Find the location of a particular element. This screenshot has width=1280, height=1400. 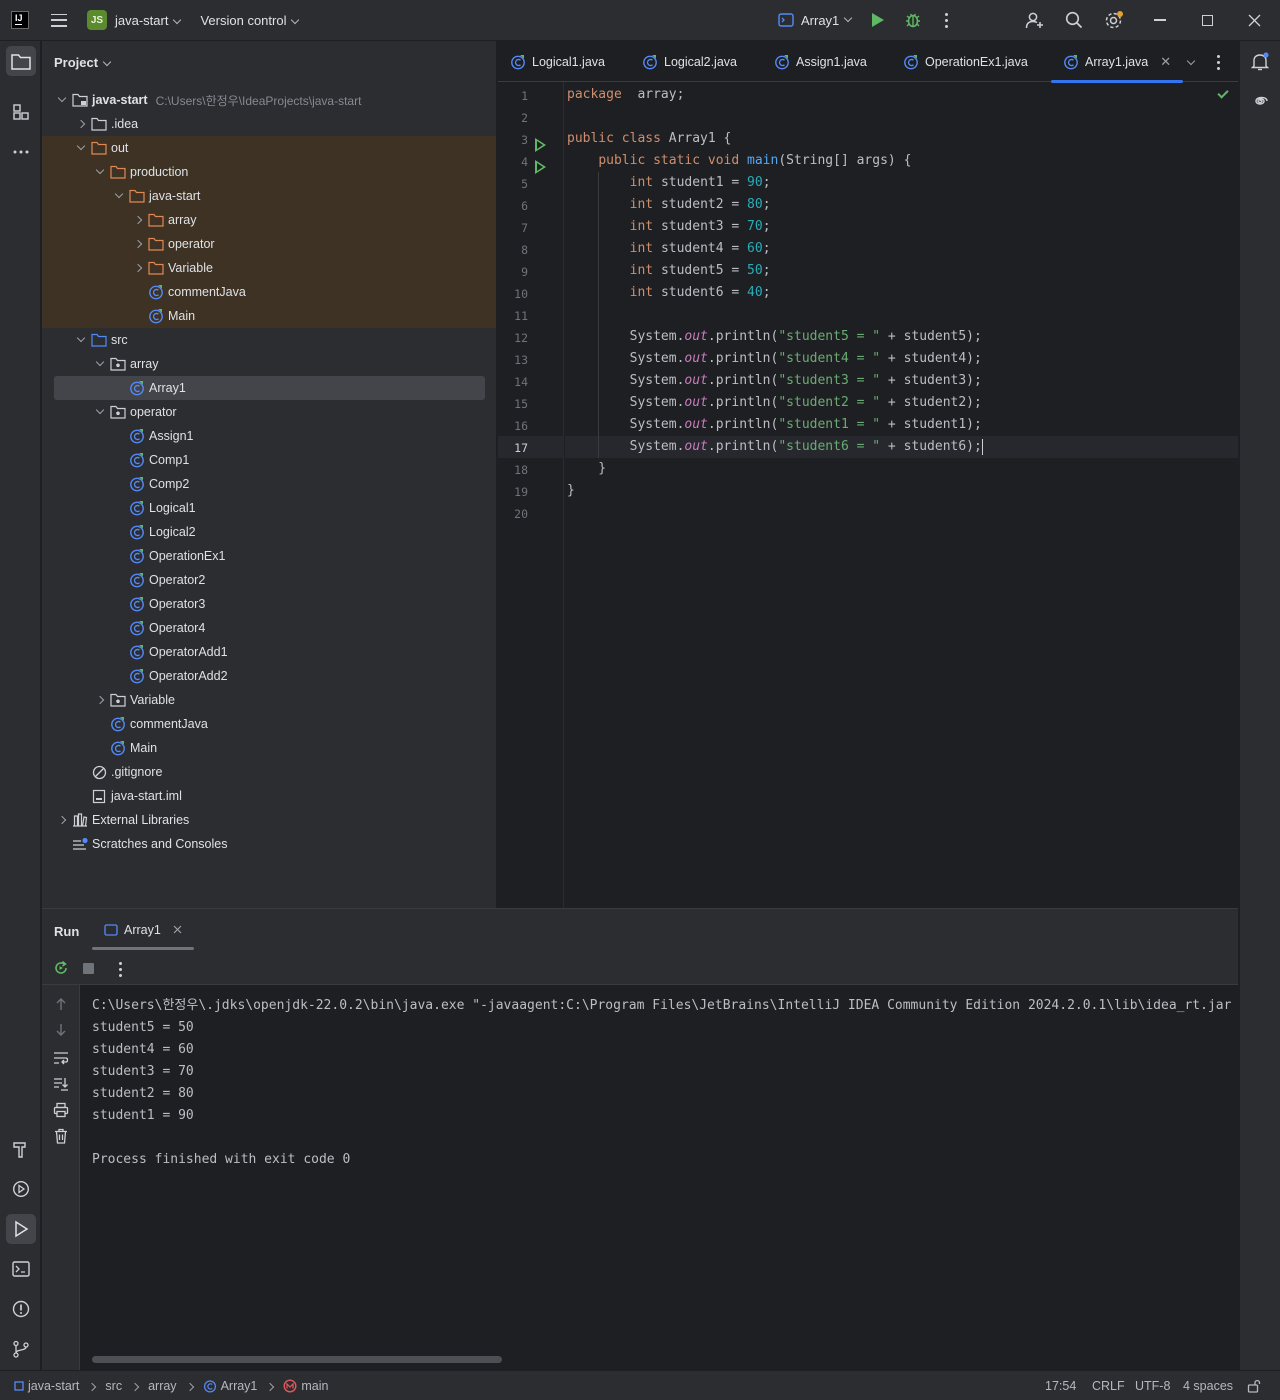

more-actions-button is located at coordinates (946, 20).